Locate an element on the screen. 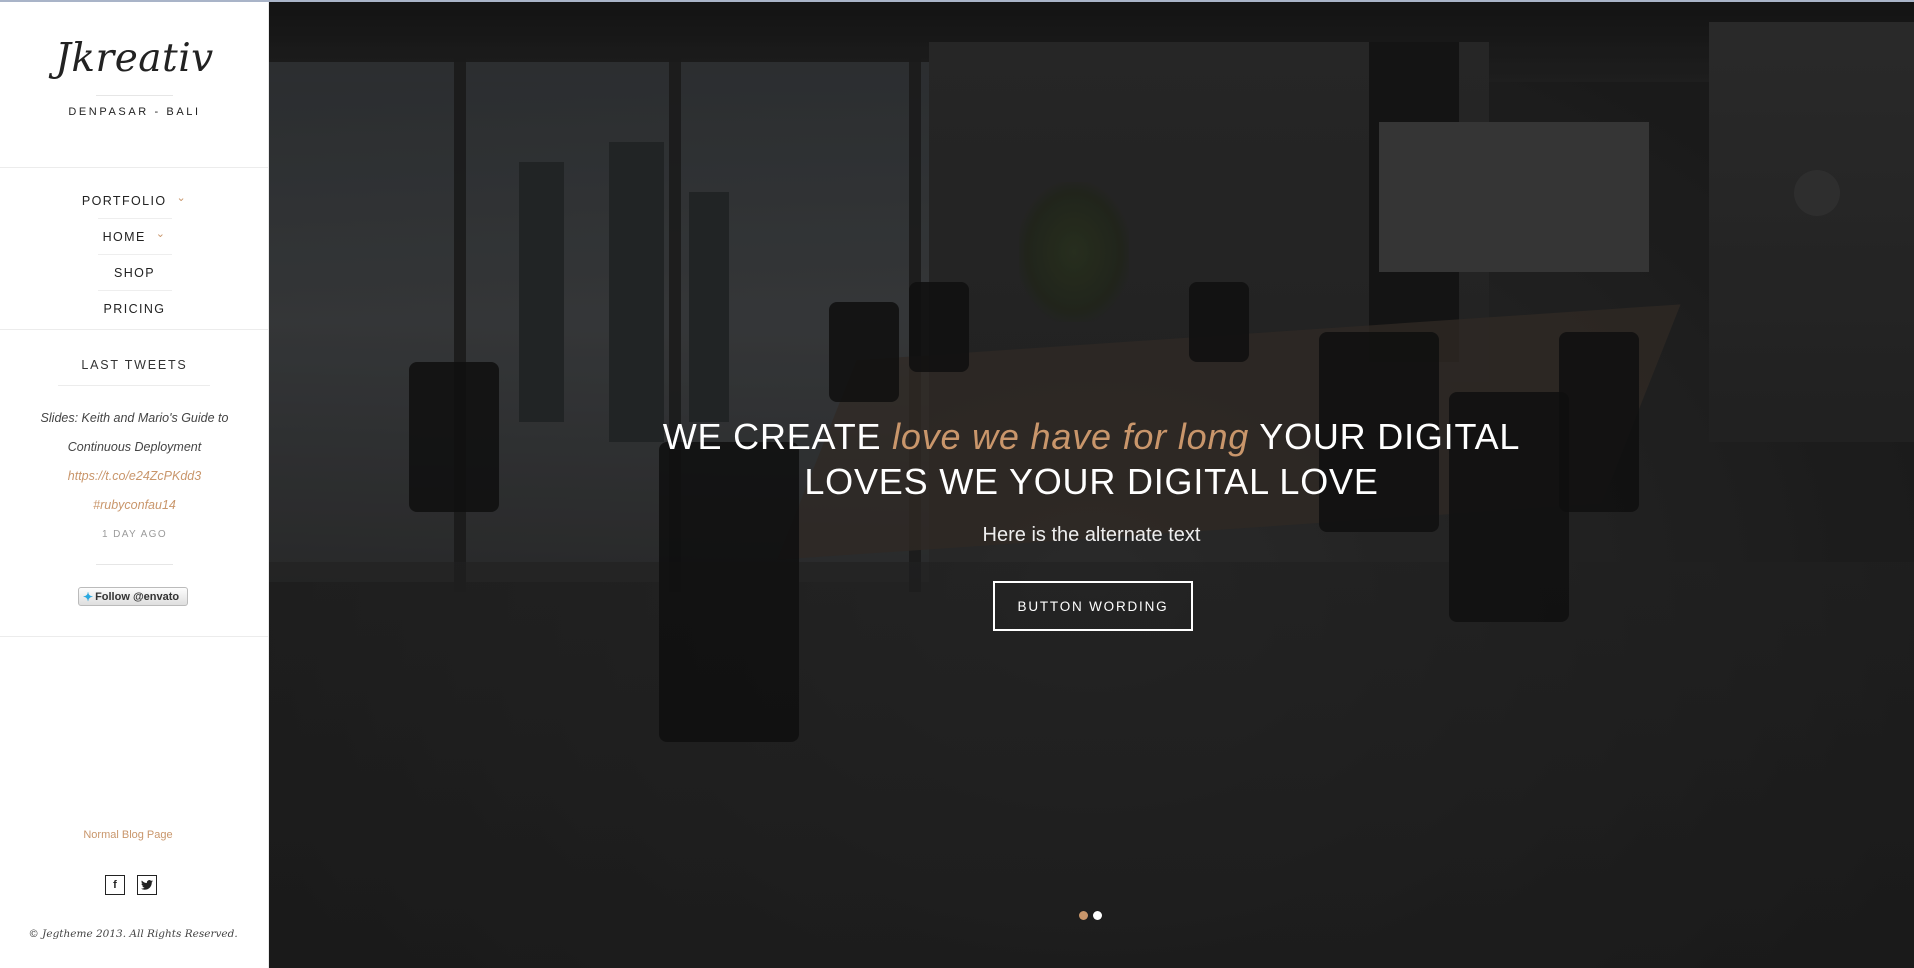 The height and width of the screenshot is (968, 1914). follow-twitter-button: ✦ Follow @envato is located at coordinates (133, 596).